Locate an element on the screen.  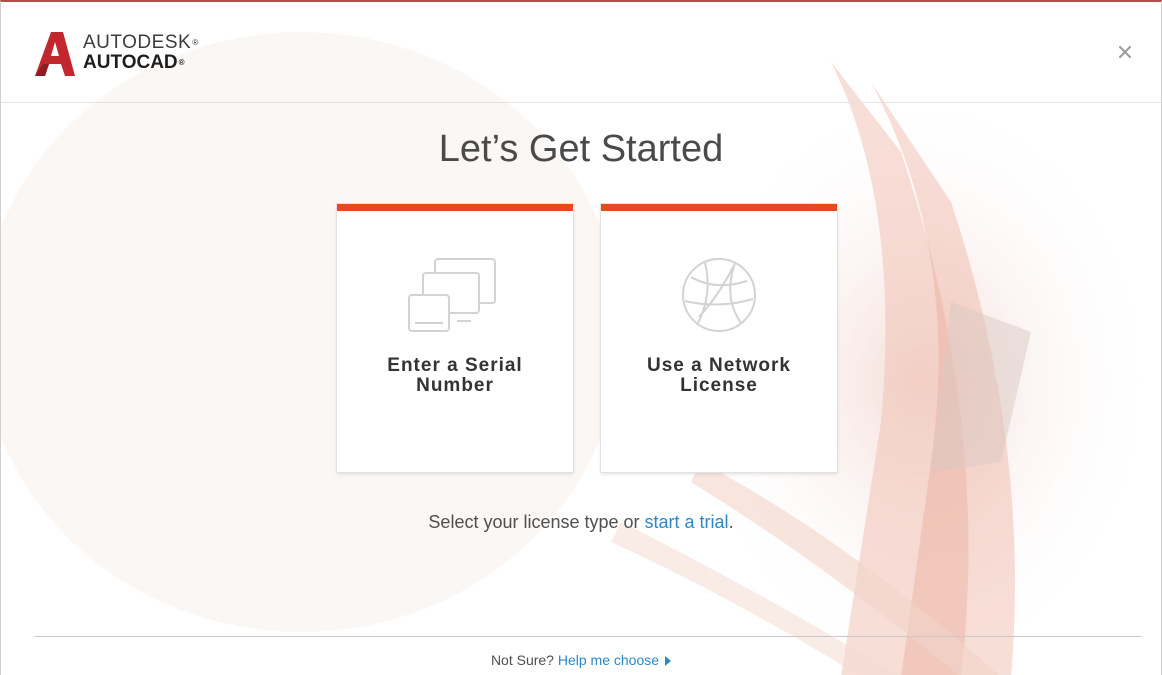
serial-card-label: Enter a Serial Number is located at coordinates (455, 376).